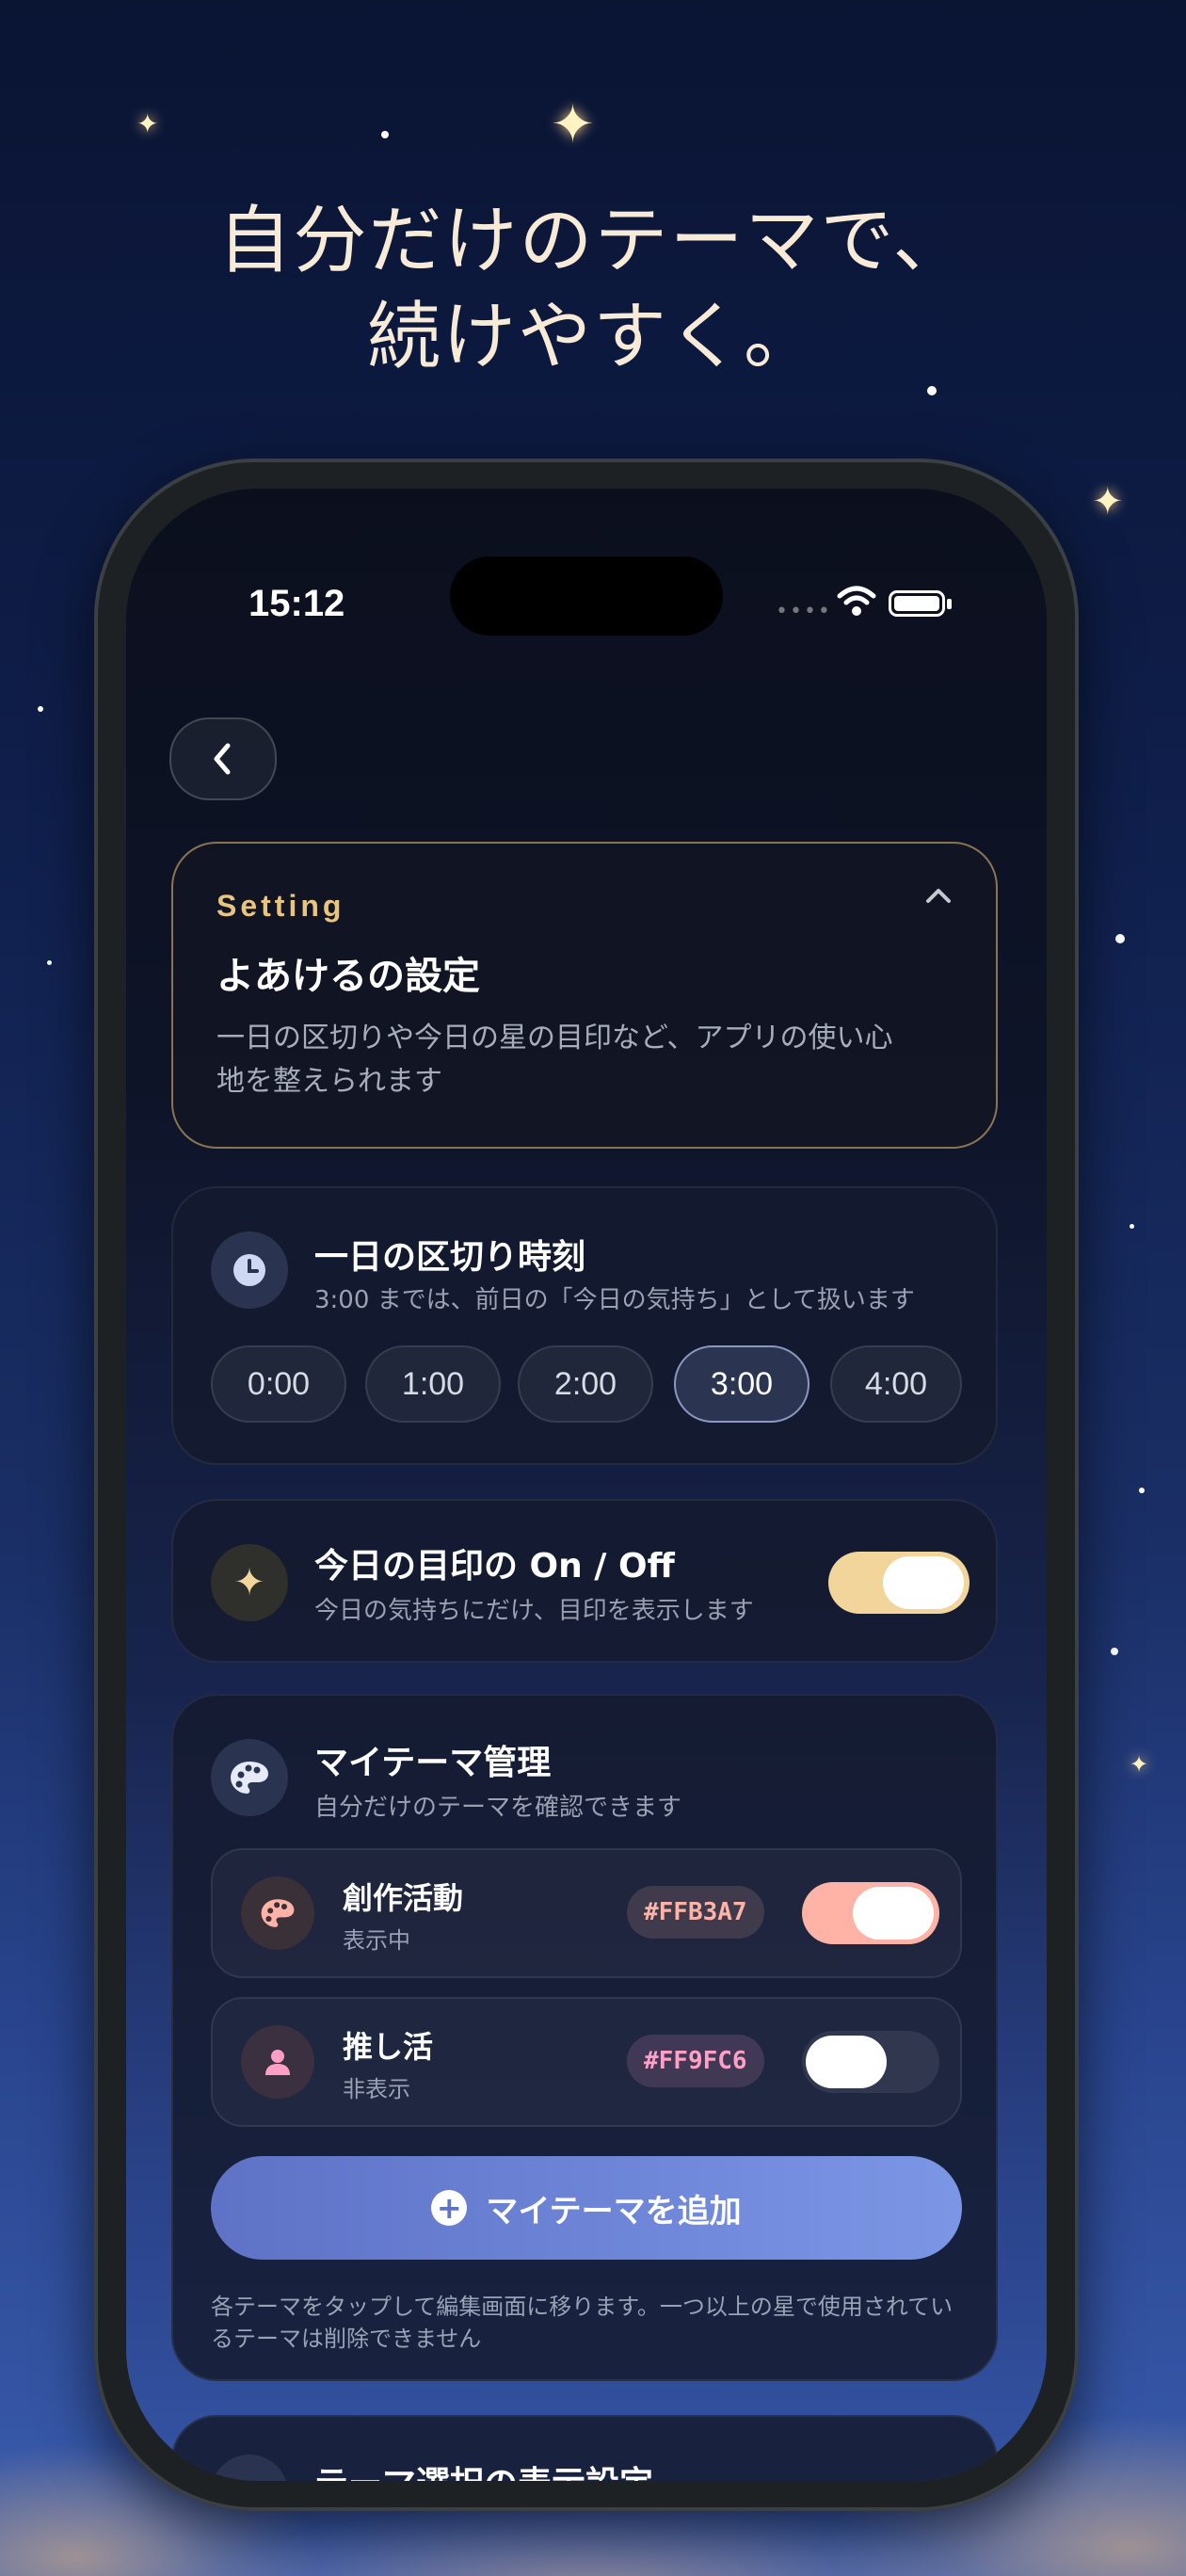  Describe the element at coordinates (554, 1060) in the screenshot. I see `page-description: 一日の区切りや今日の星の目印など、アプリの使い心地を整えられます` at that location.